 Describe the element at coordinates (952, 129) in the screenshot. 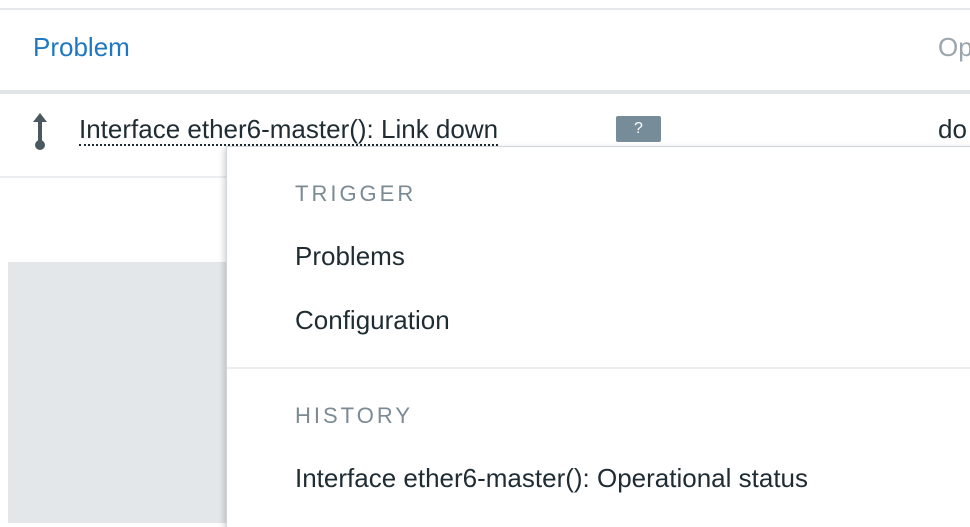

I see `operational-status-value: do` at that location.